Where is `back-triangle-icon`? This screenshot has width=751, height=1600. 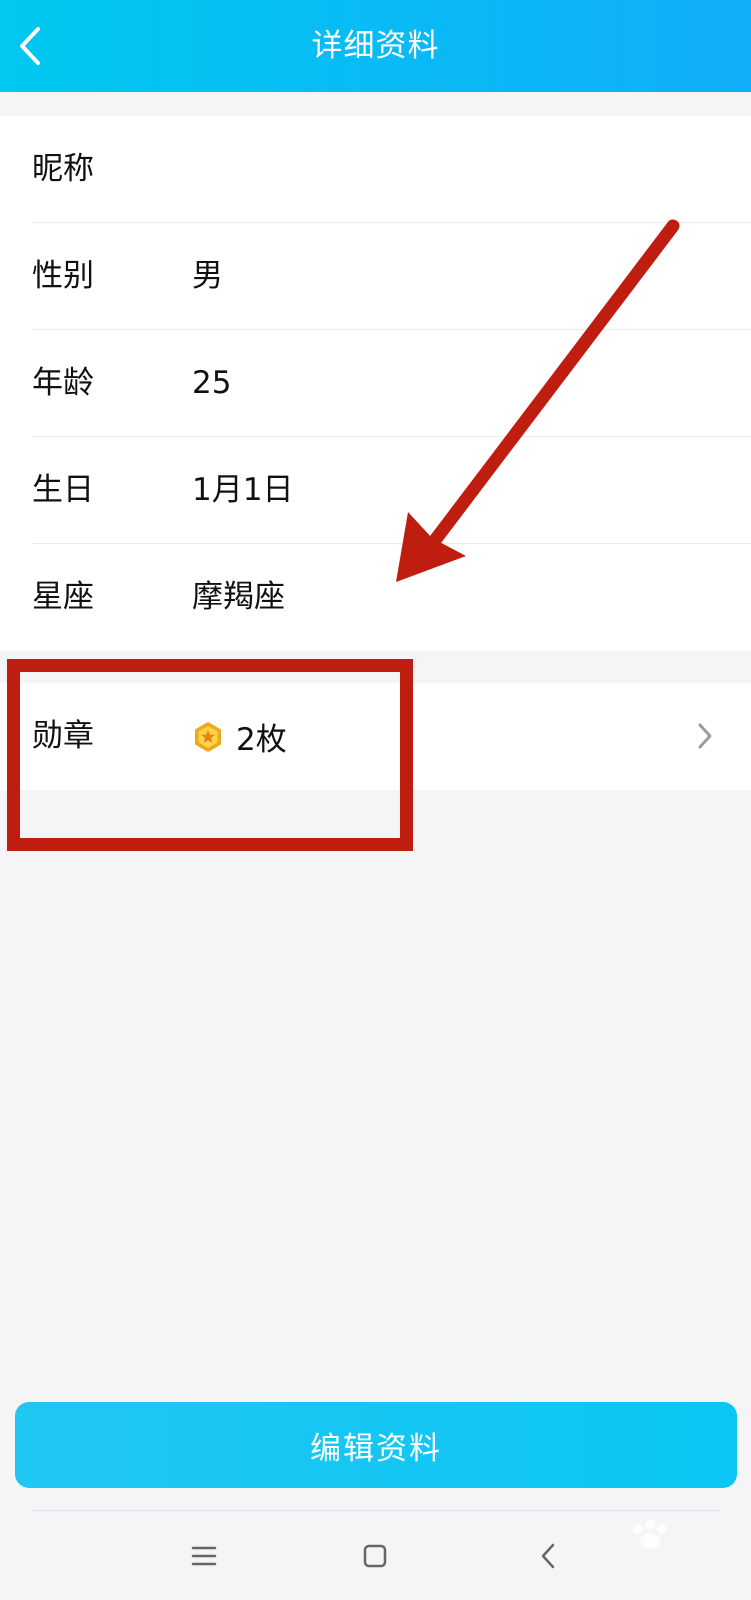 back-triangle-icon is located at coordinates (548, 1556).